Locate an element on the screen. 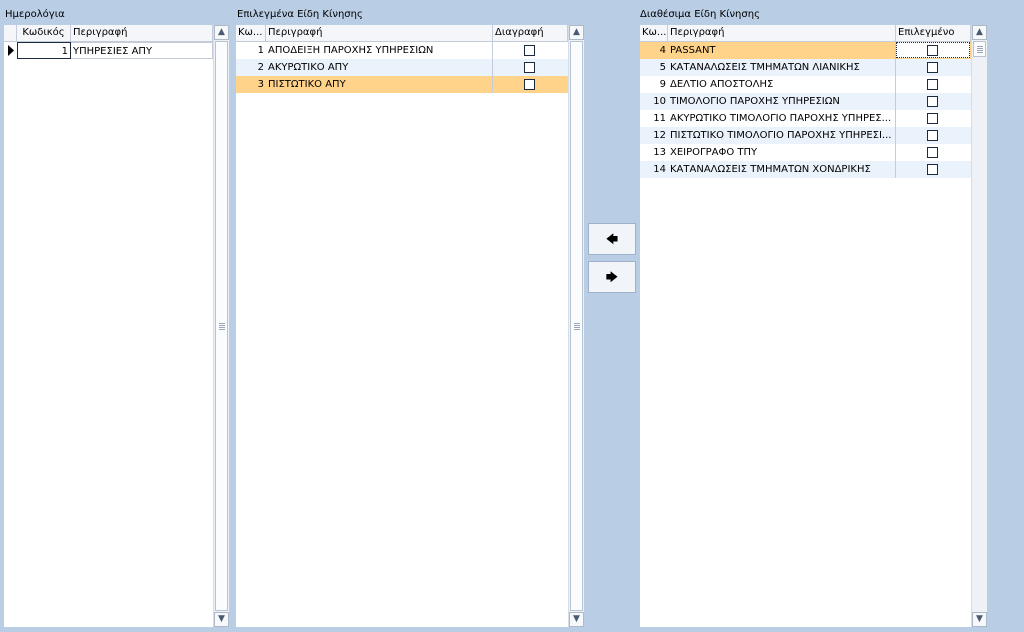 The image size is (1024, 632). table-row: 9 ΔΕΛΤΙΟ ΑΠΟΣΤΟΛΗΣ is located at coordinates (805, 84).